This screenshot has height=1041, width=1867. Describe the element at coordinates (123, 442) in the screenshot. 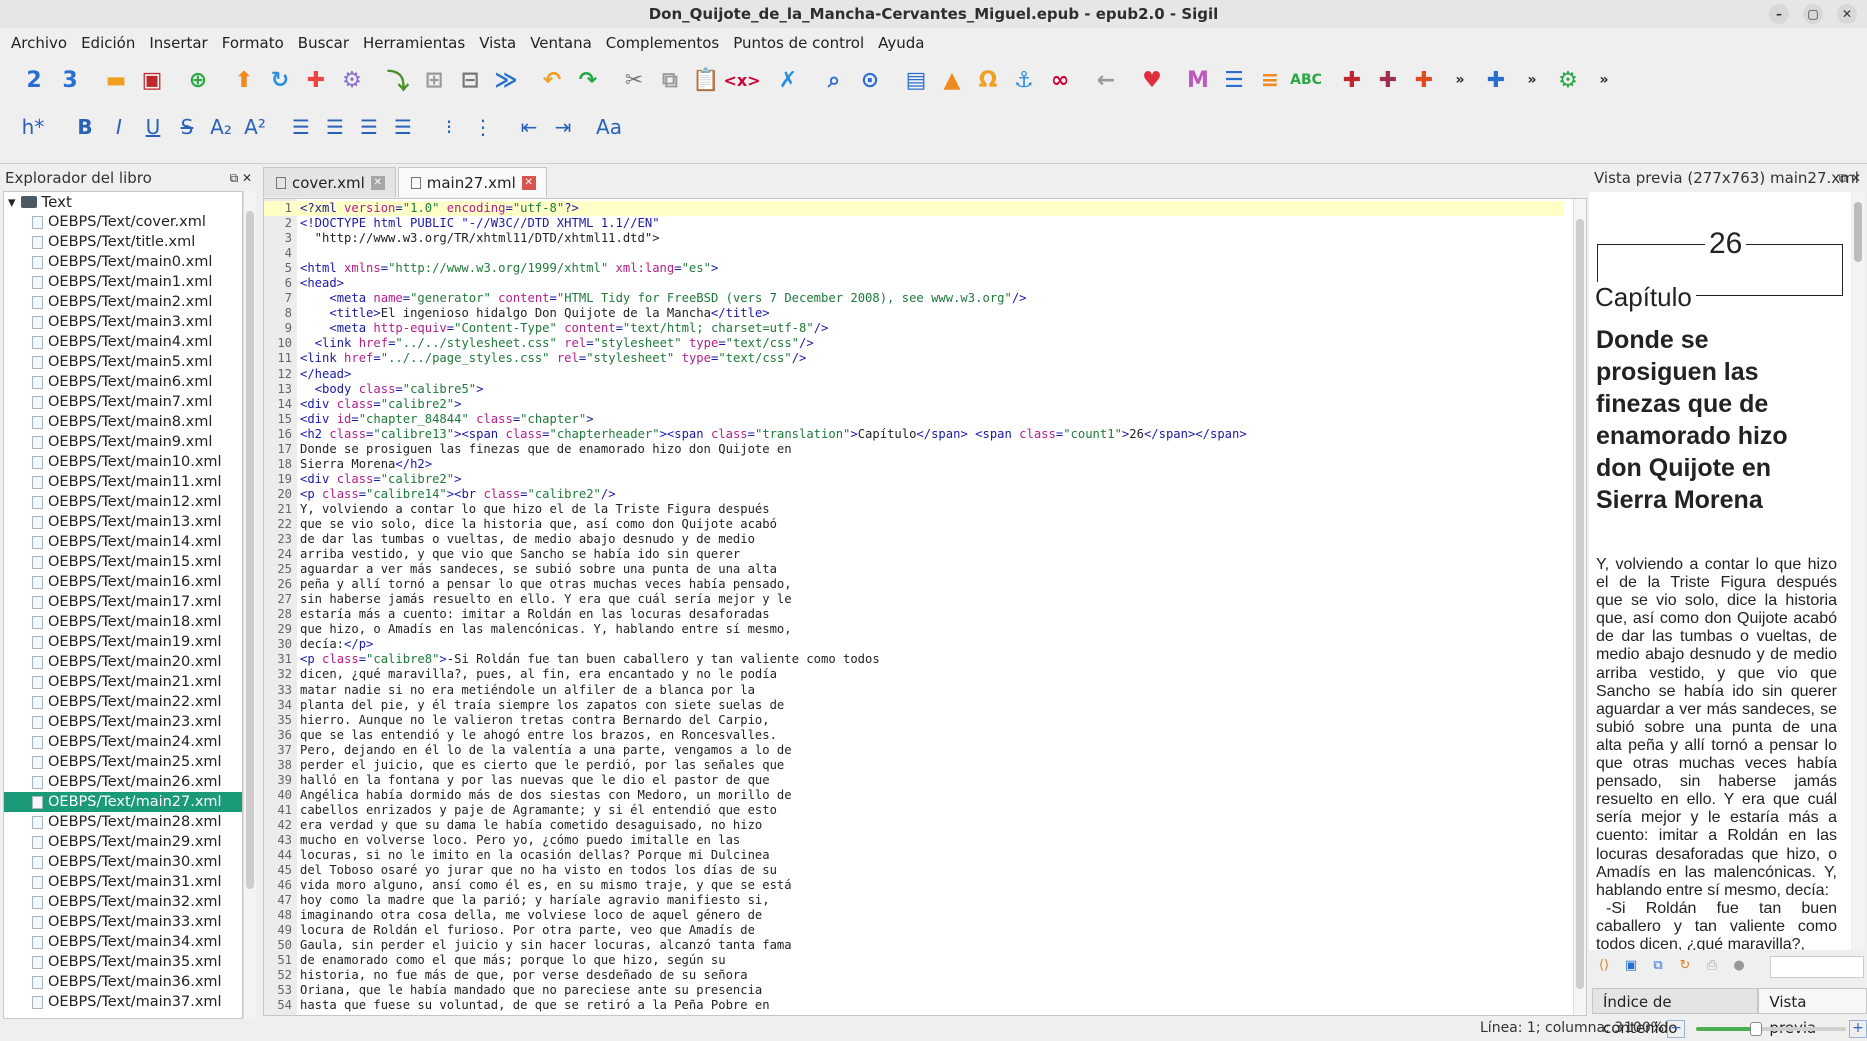

I see `file-item: OEBPS/Text/main9.xml` at that location.